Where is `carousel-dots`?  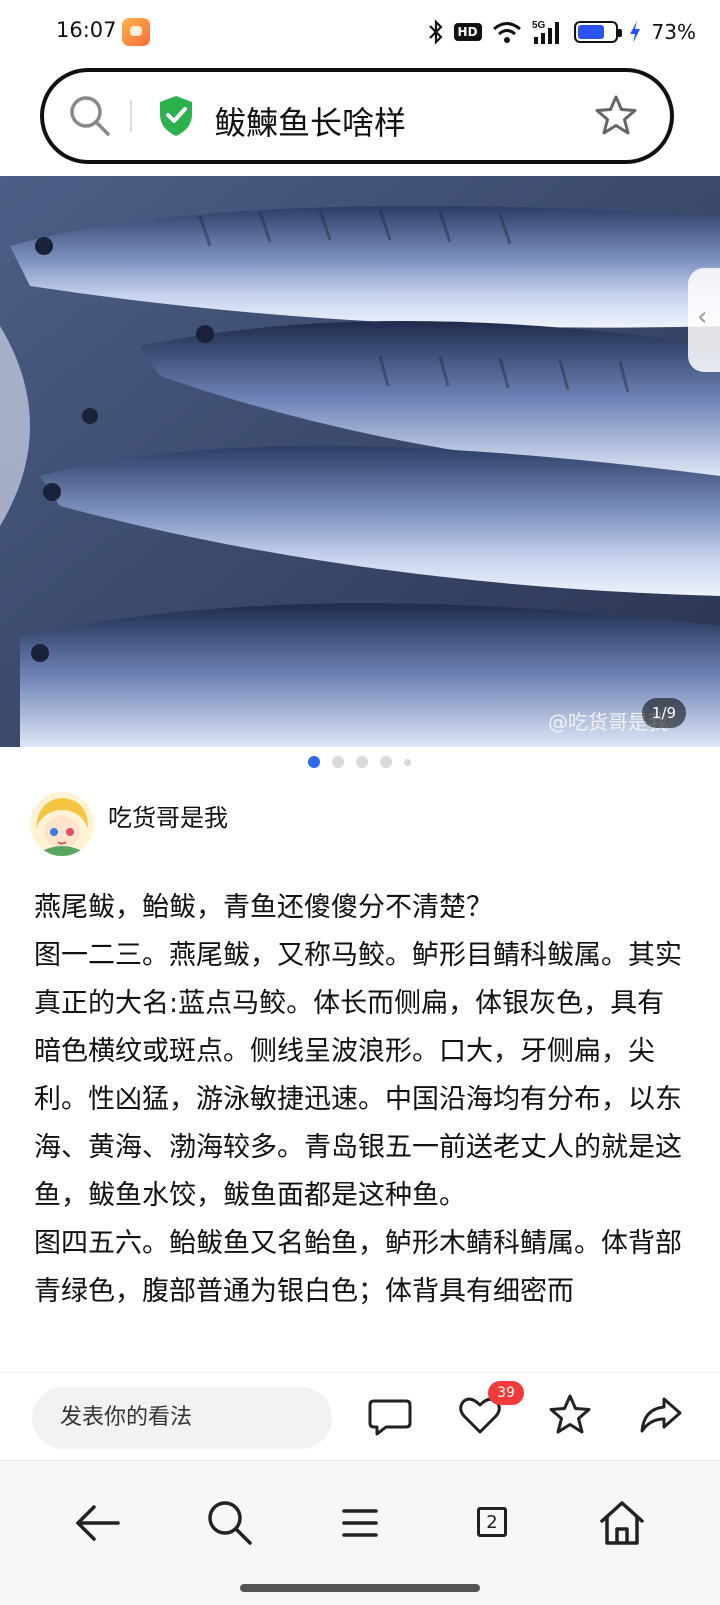 carousel-dots is located at coordinates (359, 762).